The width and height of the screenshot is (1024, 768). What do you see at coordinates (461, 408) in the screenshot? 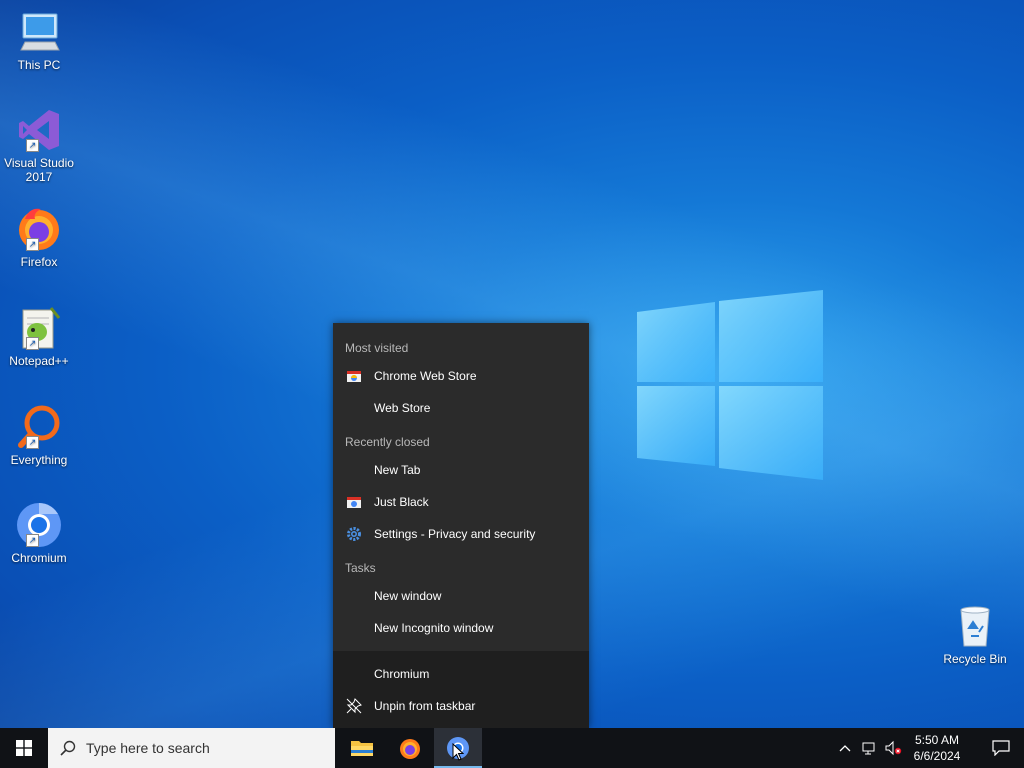
I see `jumplist-item-web-store: Web Store` at bounding box center [461, 408].